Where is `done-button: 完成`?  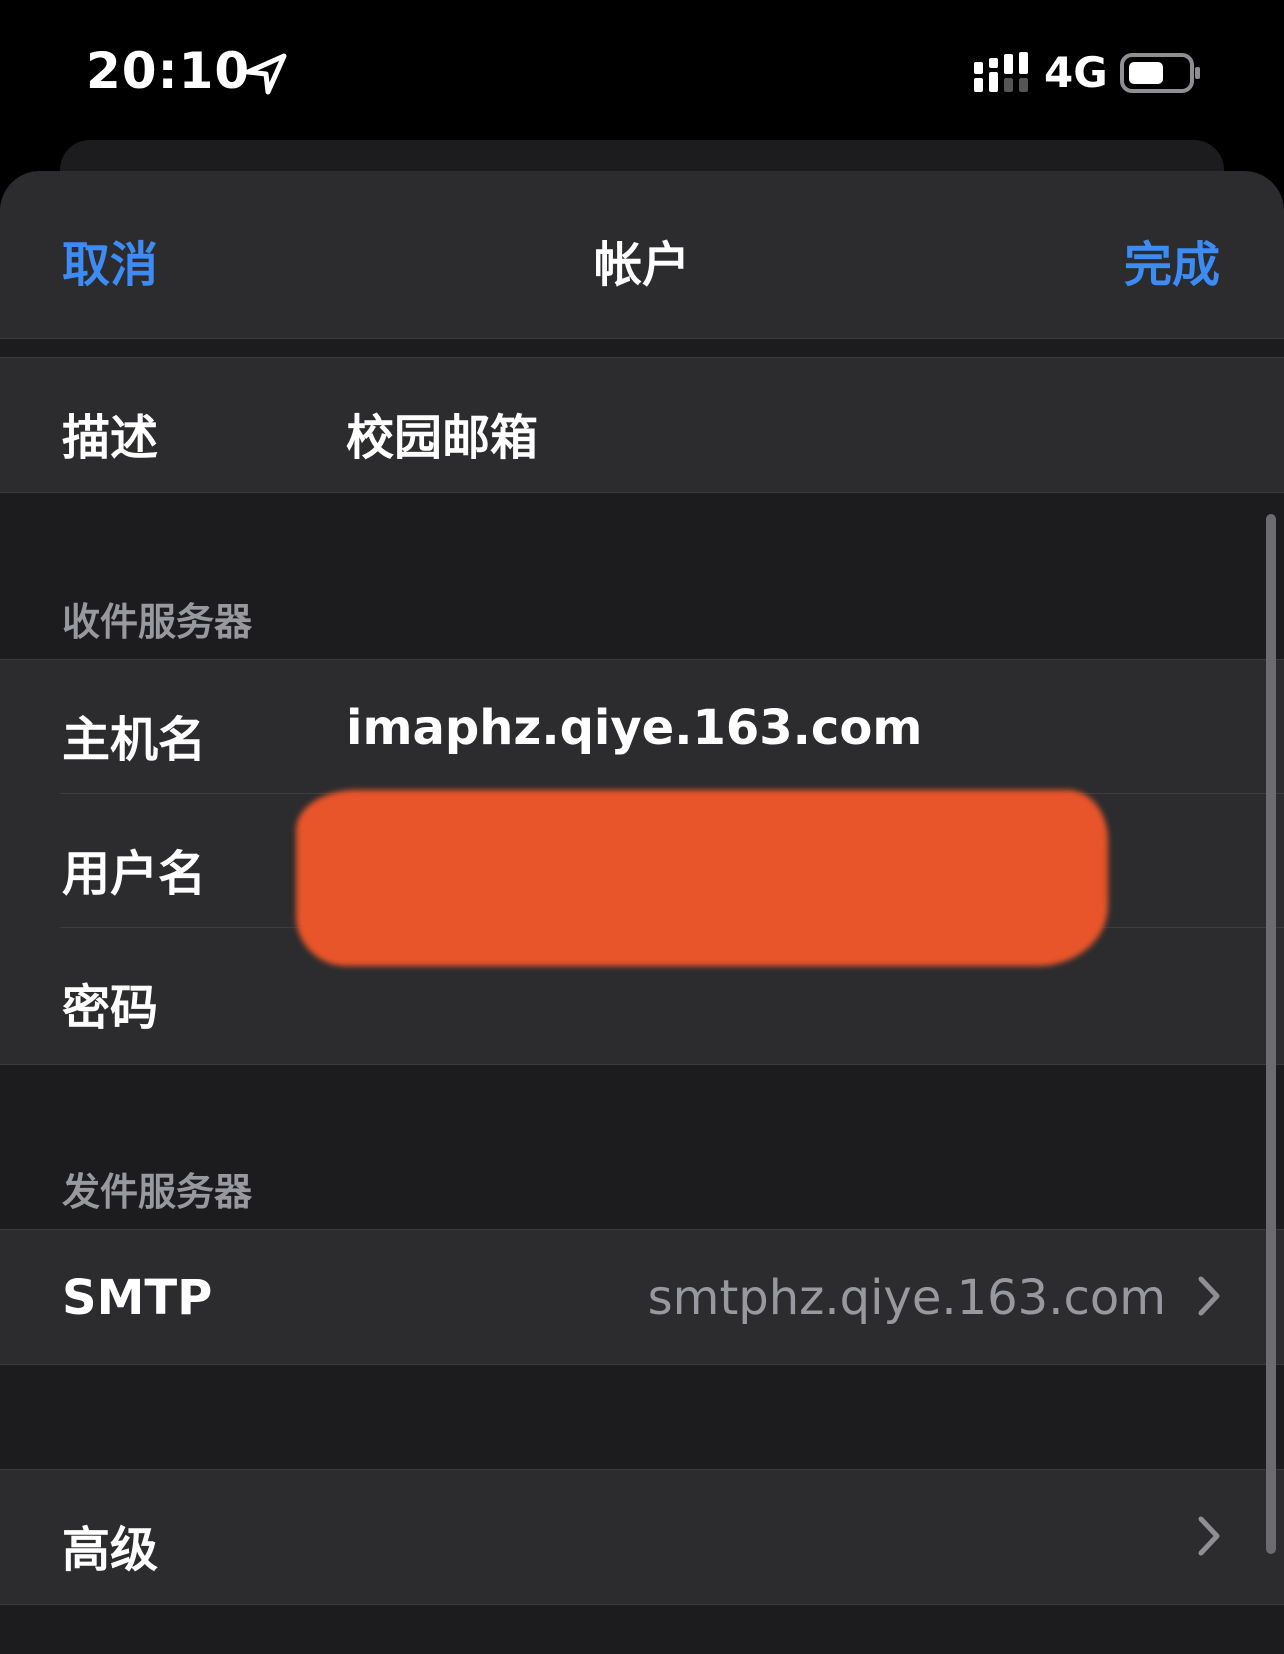
done-button: 完成 is located at coordinates (1172, 260).